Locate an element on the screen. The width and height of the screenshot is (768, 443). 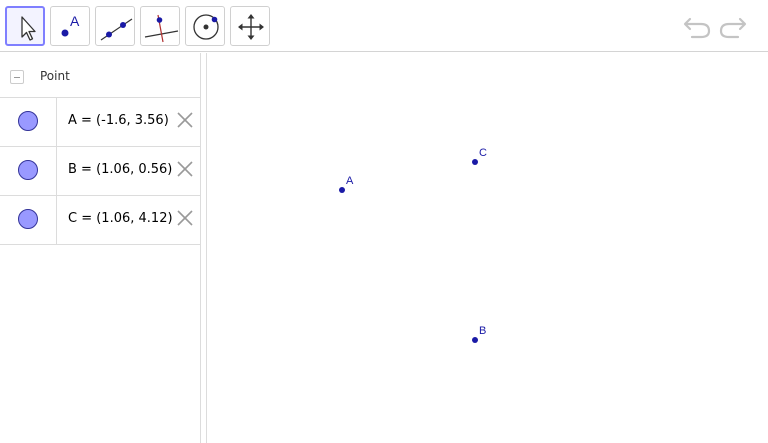
perpendicular-line-icon is located at coordinates (161, 28).